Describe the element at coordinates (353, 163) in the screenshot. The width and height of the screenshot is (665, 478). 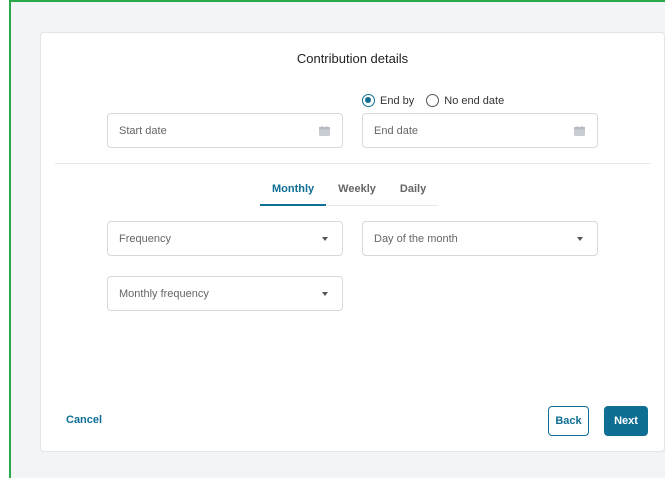
I see `section-divider` at that location.